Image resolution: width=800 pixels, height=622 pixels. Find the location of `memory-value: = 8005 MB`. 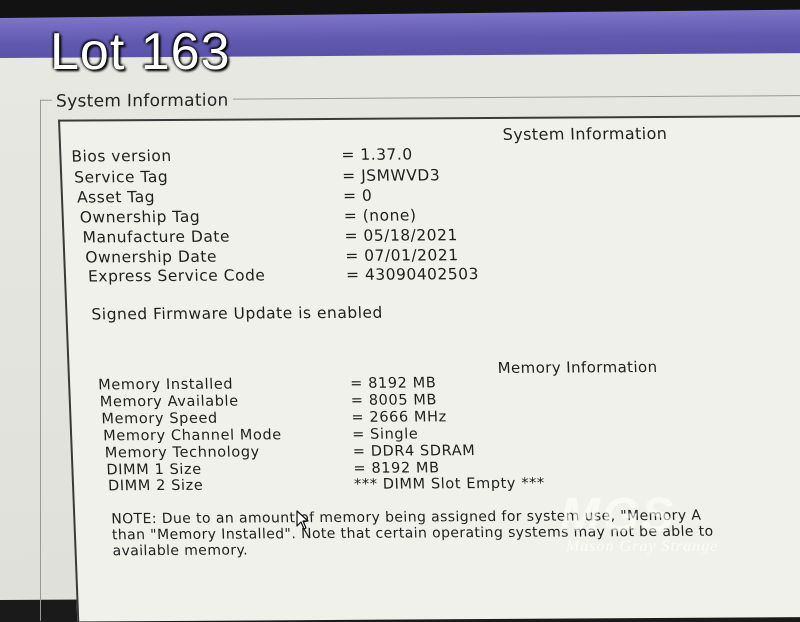

memory-value: = 8005 MB is located at coordinates (394, 400).